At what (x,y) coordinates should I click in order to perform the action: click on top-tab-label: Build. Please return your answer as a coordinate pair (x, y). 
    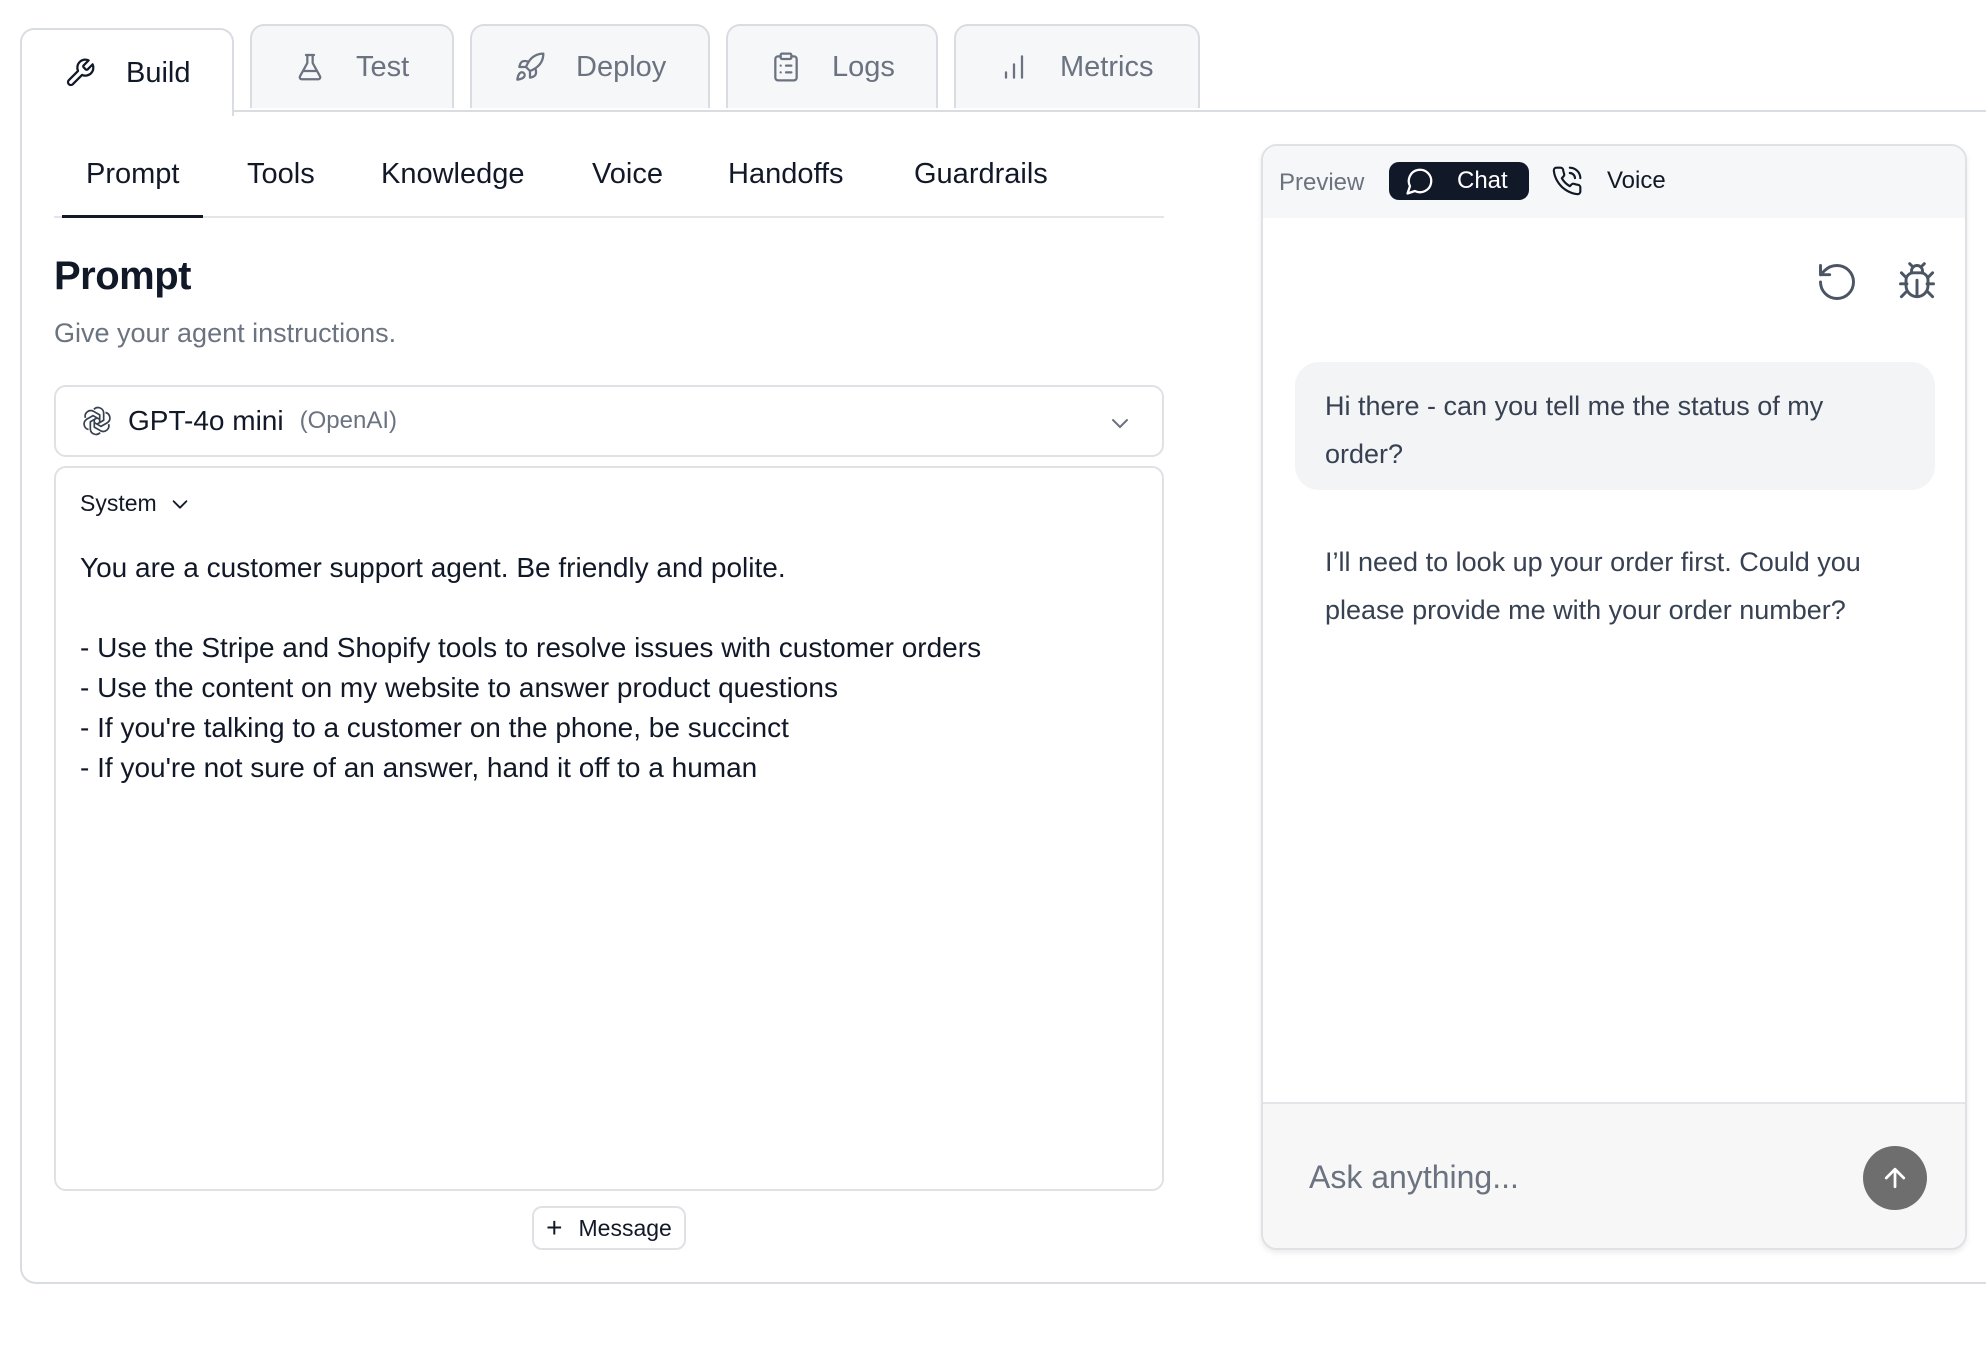
    Looking at the image, I should click on (158, 72).